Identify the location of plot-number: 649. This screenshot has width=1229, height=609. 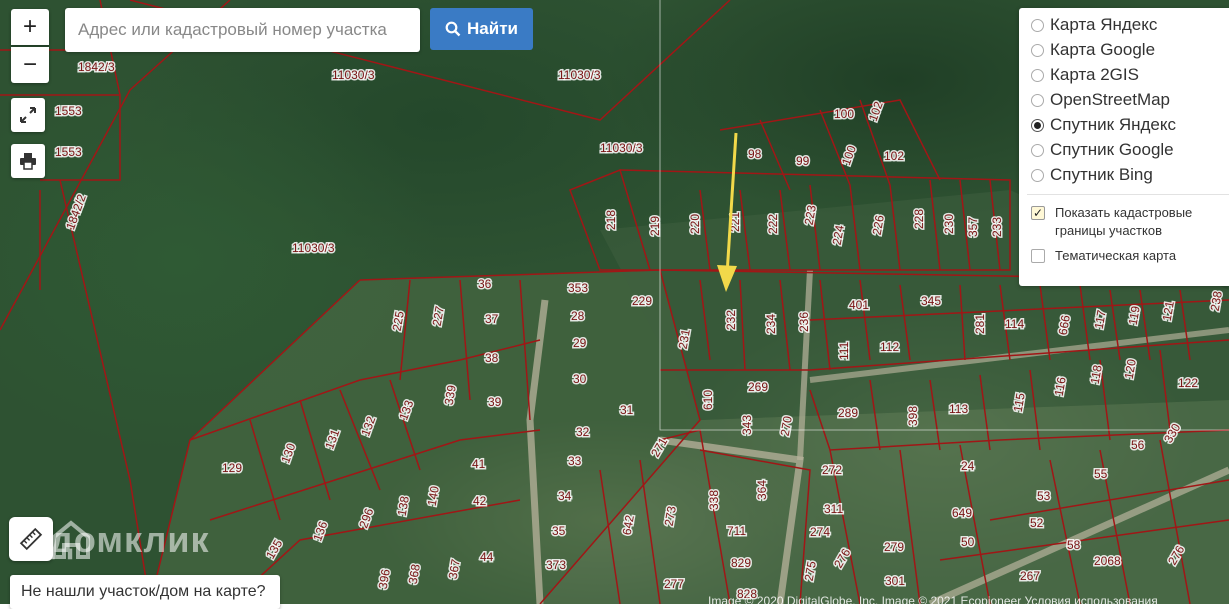
(962, 513).